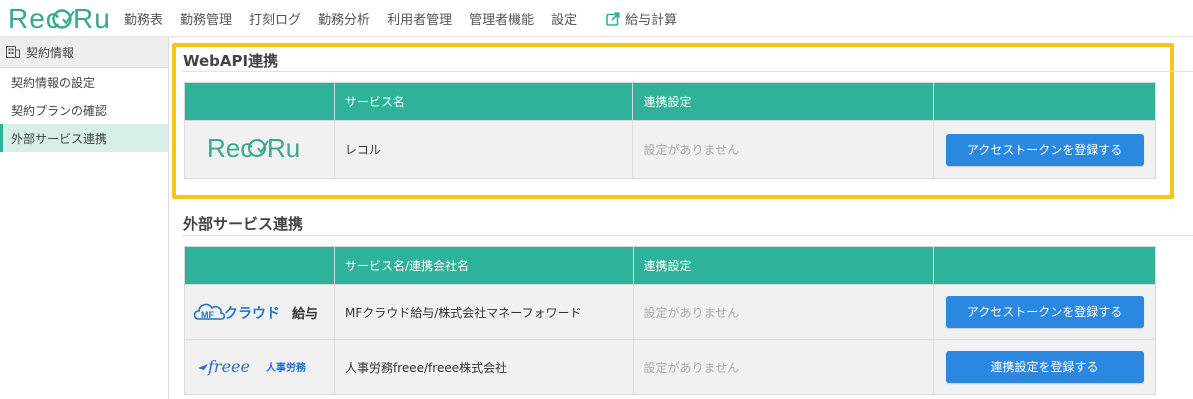 The image size is (1193, 399). Describe the element at coordinates (651, 20) in the screenshot. I see `nav-item-payroll-label: 給与計算` at that location.